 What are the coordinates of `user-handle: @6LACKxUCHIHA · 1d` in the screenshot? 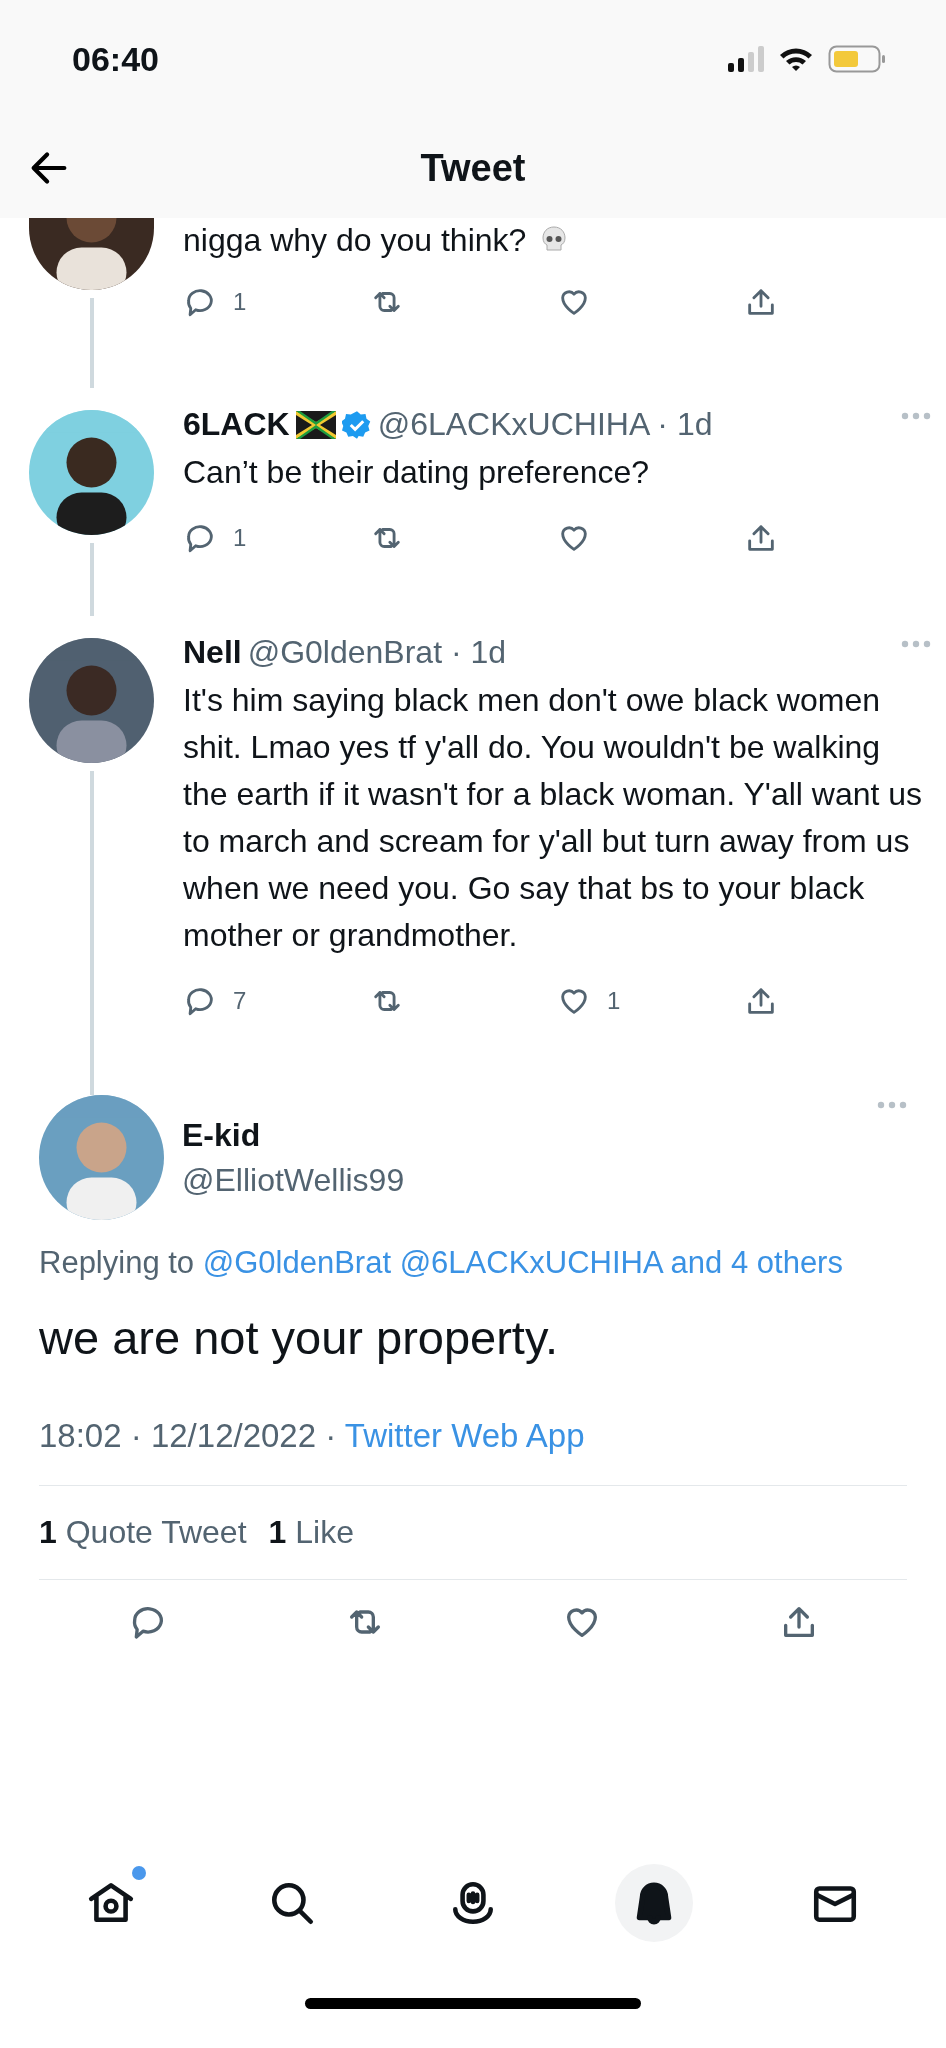 It's located at (545, 424).